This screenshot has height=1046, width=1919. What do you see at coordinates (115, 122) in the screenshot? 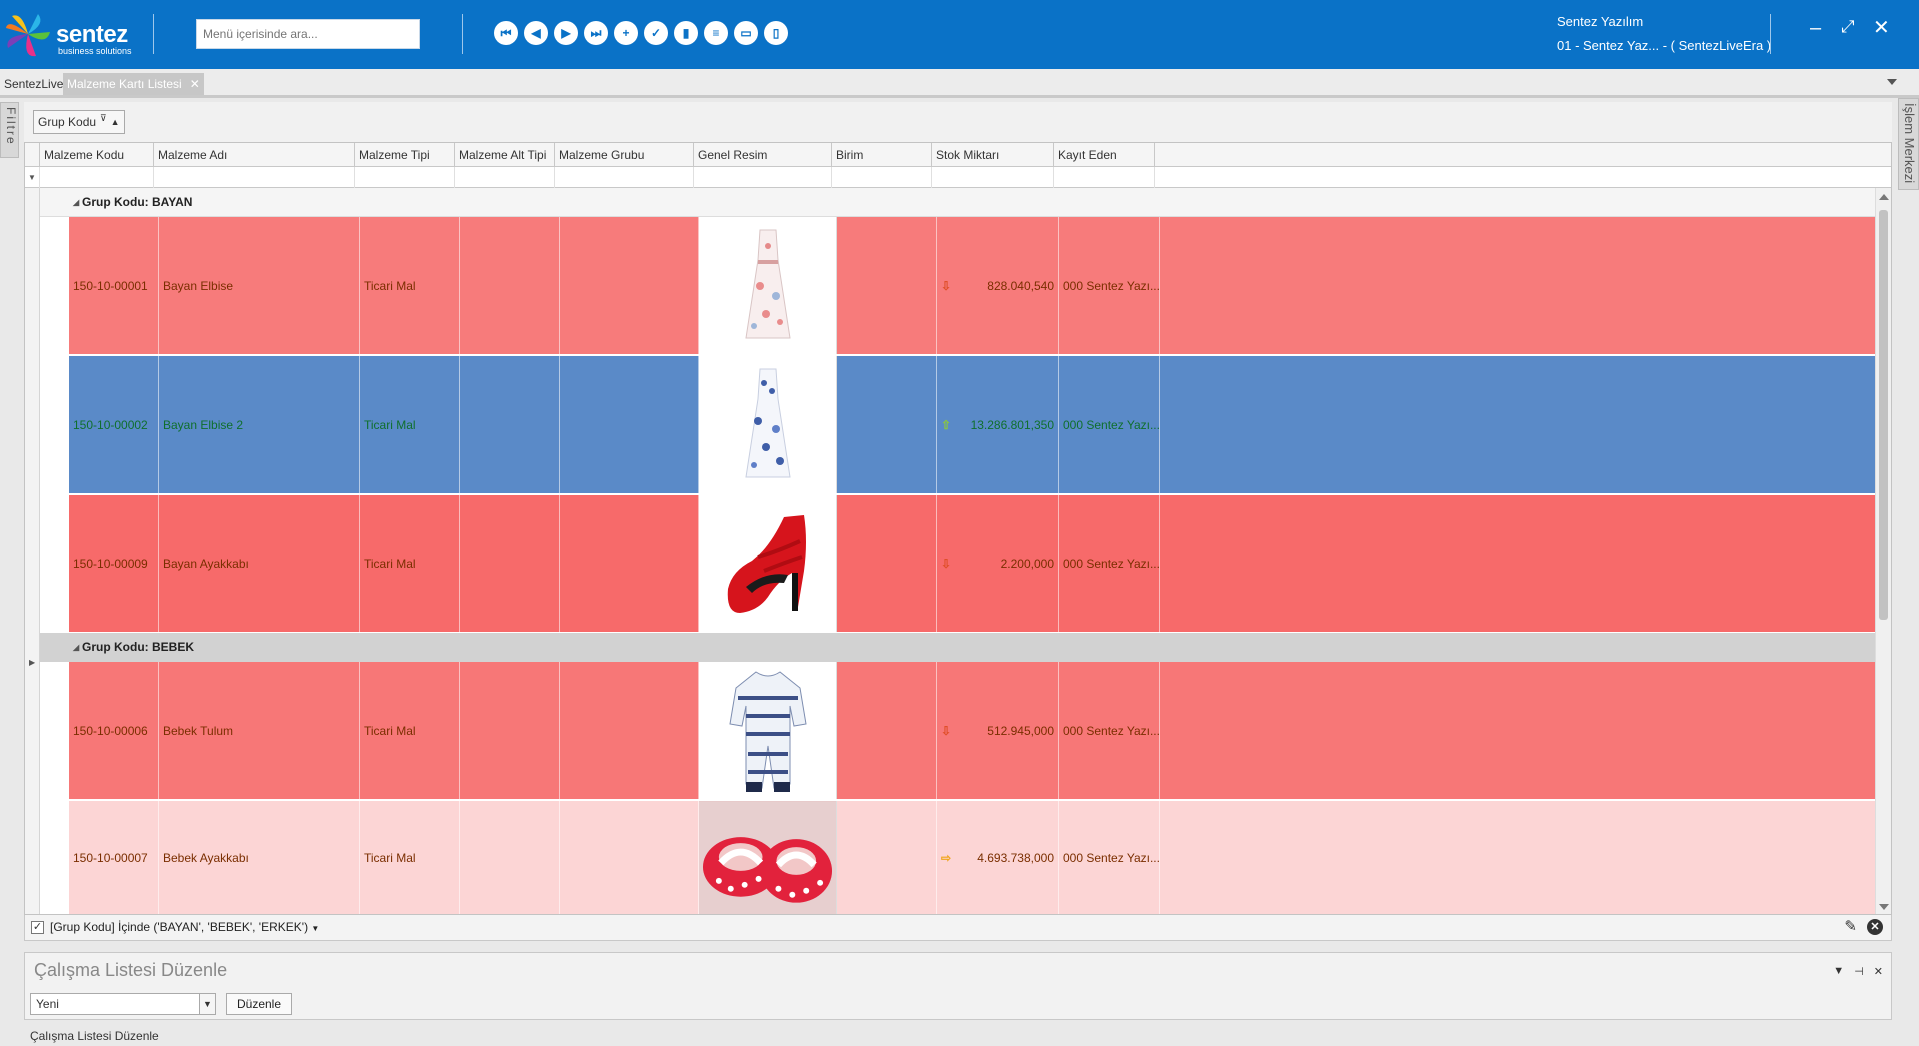
I see `sort-ascending-icon: ▲` at bounding box center [115, 122].